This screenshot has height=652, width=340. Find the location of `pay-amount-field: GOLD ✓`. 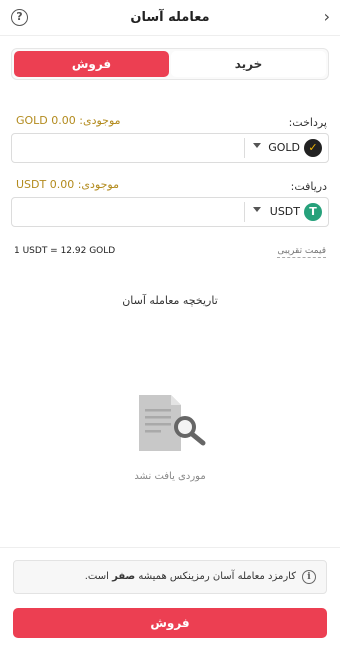

pay-amount-field: GOLD ✓ is located at coordinates (170, 148).